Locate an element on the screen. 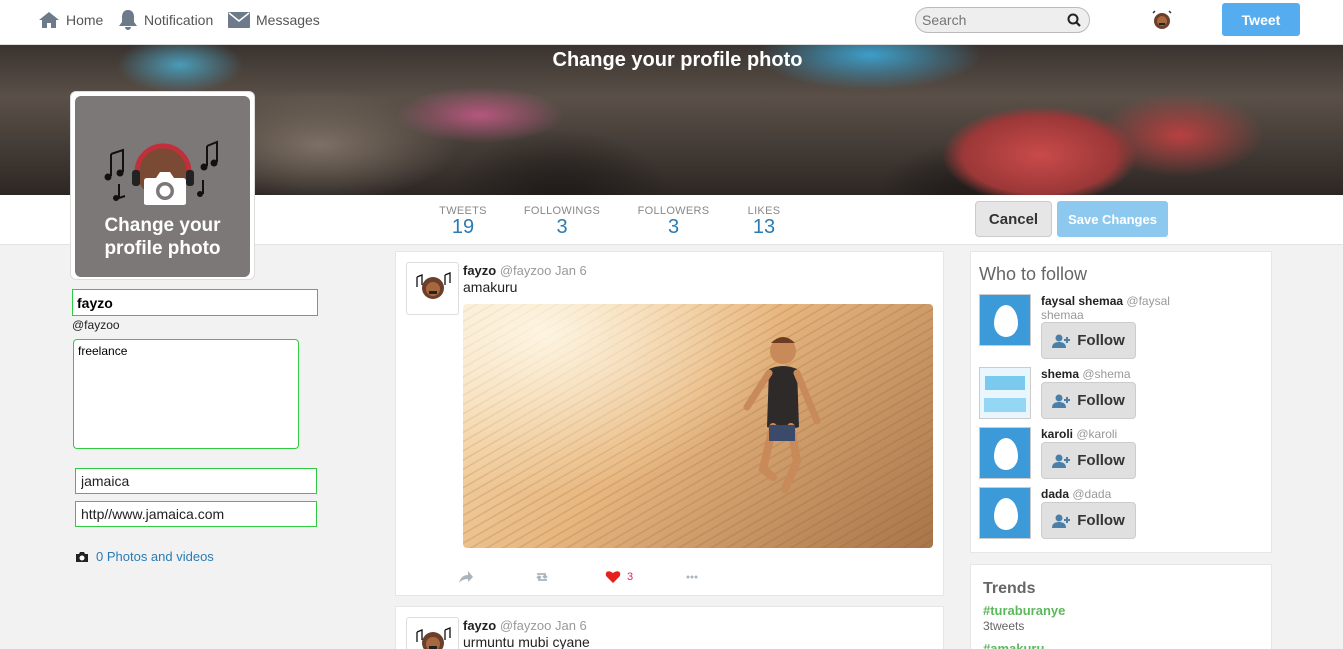 The width and height of the screenshot is (1343, 649). photos-and-videos-link: 0 Photos and videos is located at coordinates (144, 556).